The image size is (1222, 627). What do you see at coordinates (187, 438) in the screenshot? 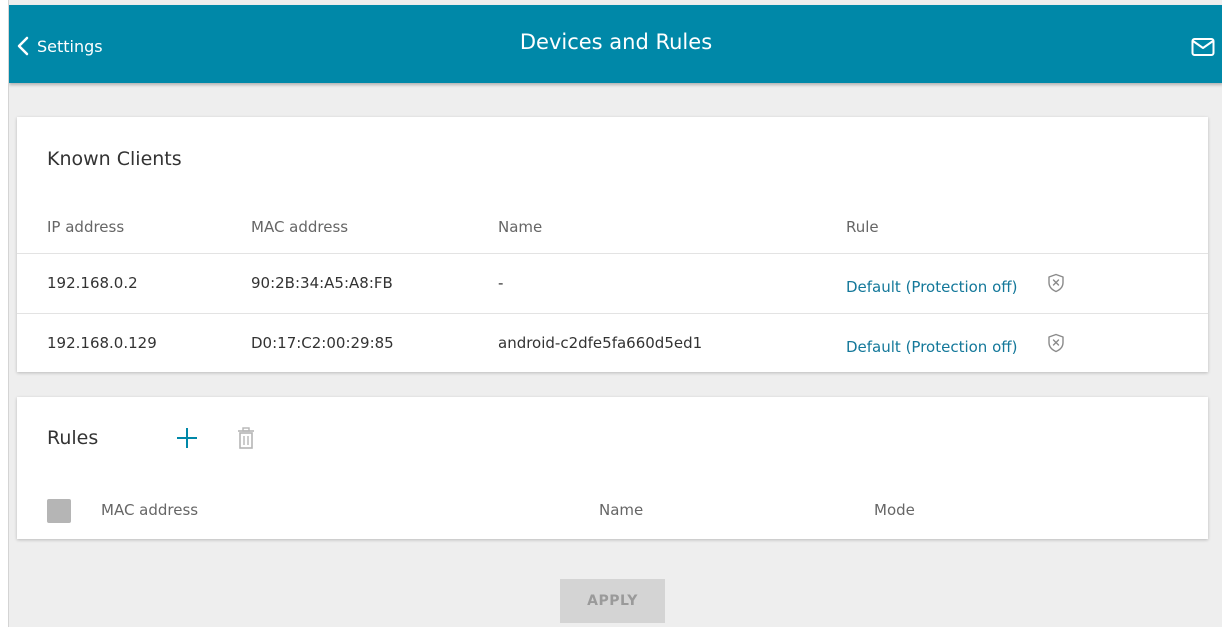
I see `plus-icon` at bounding box center [187, 438].